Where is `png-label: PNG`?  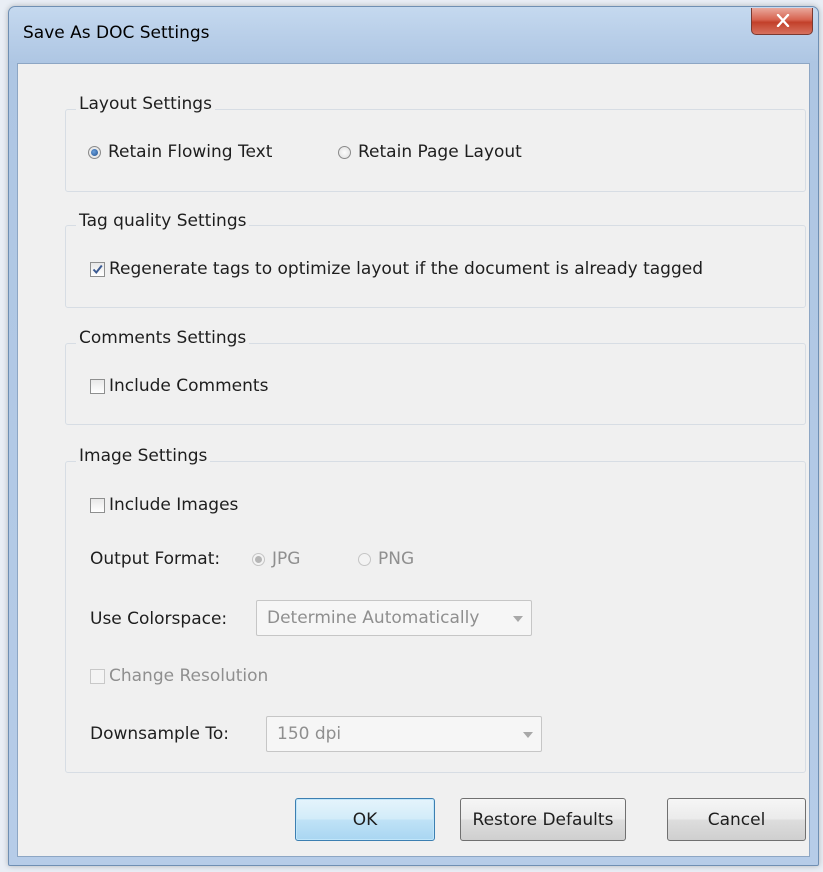 png-label: PNG is located at coordinates (396, 559).